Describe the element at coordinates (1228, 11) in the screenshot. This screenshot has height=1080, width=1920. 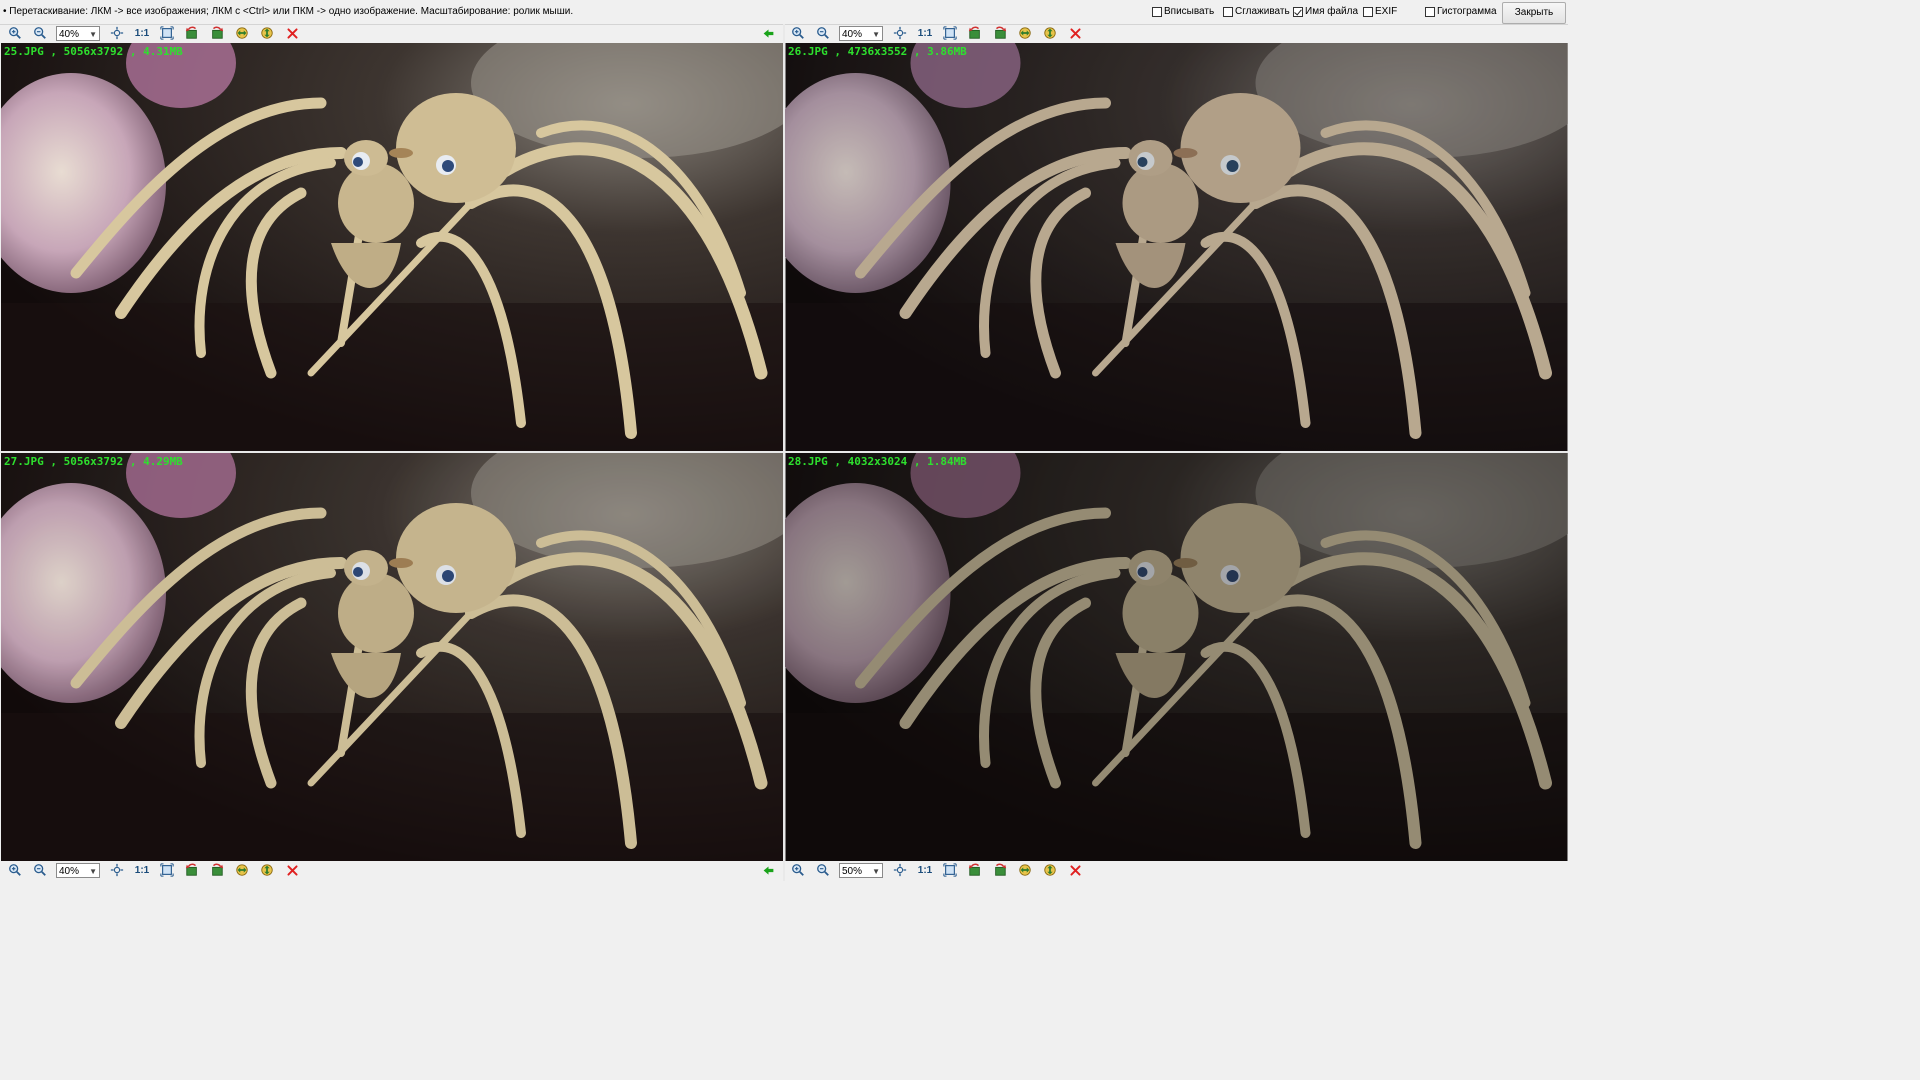
I see `smooth-checkbox-box` at that location.